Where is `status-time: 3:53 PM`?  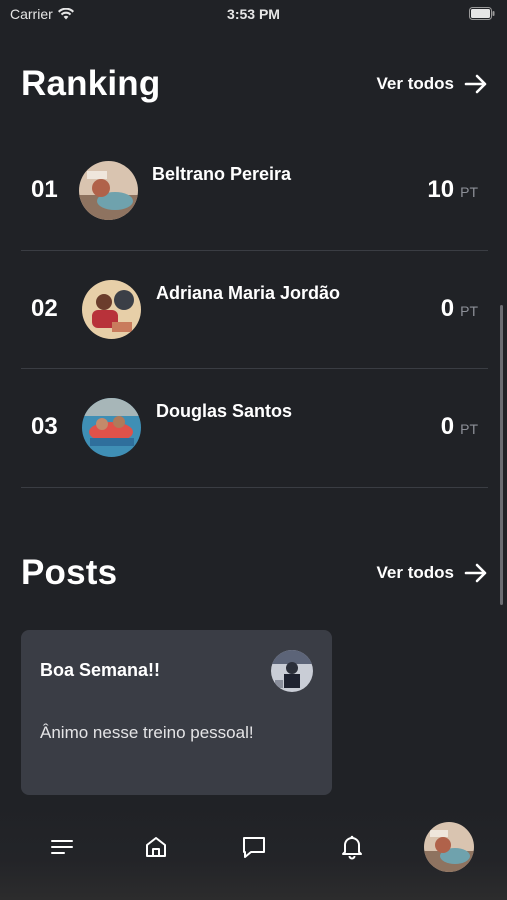
status-time: 3:53 PM is located at coordinates (253, 14).